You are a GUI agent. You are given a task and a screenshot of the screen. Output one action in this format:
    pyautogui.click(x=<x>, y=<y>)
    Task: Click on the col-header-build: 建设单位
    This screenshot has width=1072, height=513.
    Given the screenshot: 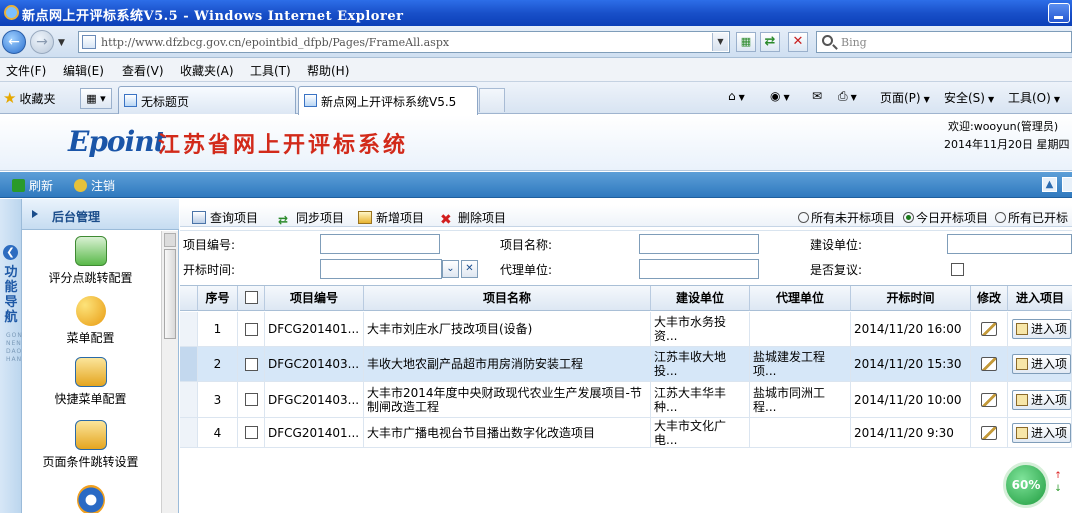 What is the action you would take?
    pyautogui.click(x=700, y=298)
    